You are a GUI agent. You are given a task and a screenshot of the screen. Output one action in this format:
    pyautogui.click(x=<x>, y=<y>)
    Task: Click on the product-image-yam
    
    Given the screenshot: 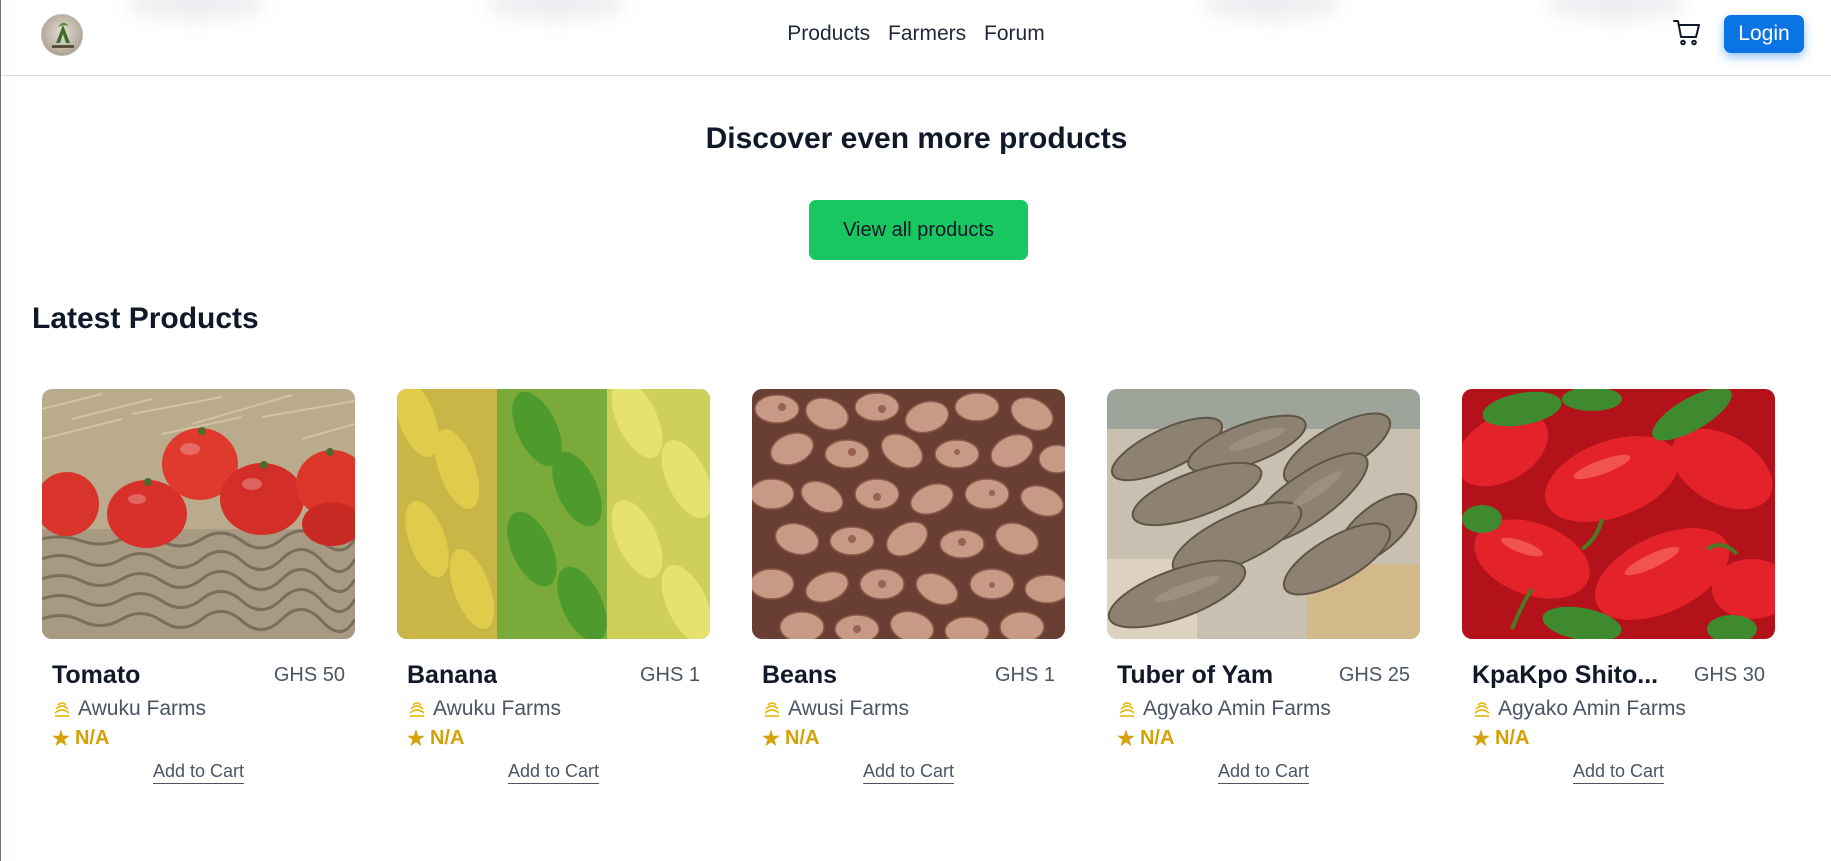 What is the action you would take?
    pyautogui.click(x=1263, y=514)
    